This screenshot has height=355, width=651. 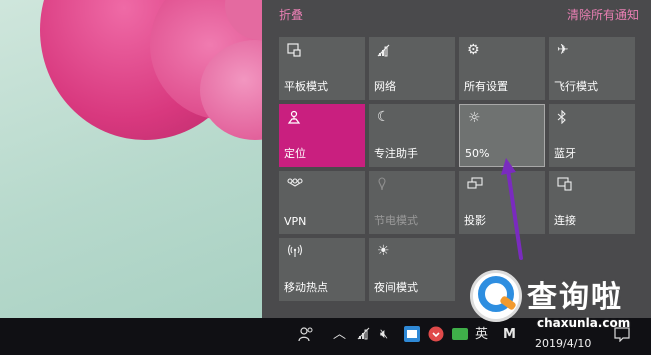 What do you see at coordinates (412, 68) in the screenshot?
I see `tile-network: 网络` at bounding box center [412, 68].